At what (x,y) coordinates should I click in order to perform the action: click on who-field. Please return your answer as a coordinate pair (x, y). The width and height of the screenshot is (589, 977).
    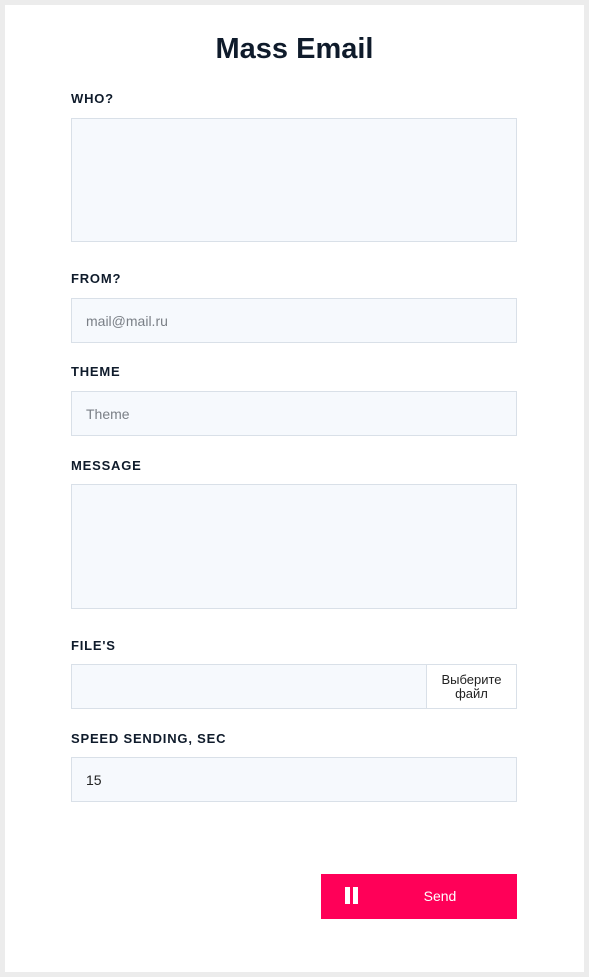
    Looking at the image, I should click on (294, 180).